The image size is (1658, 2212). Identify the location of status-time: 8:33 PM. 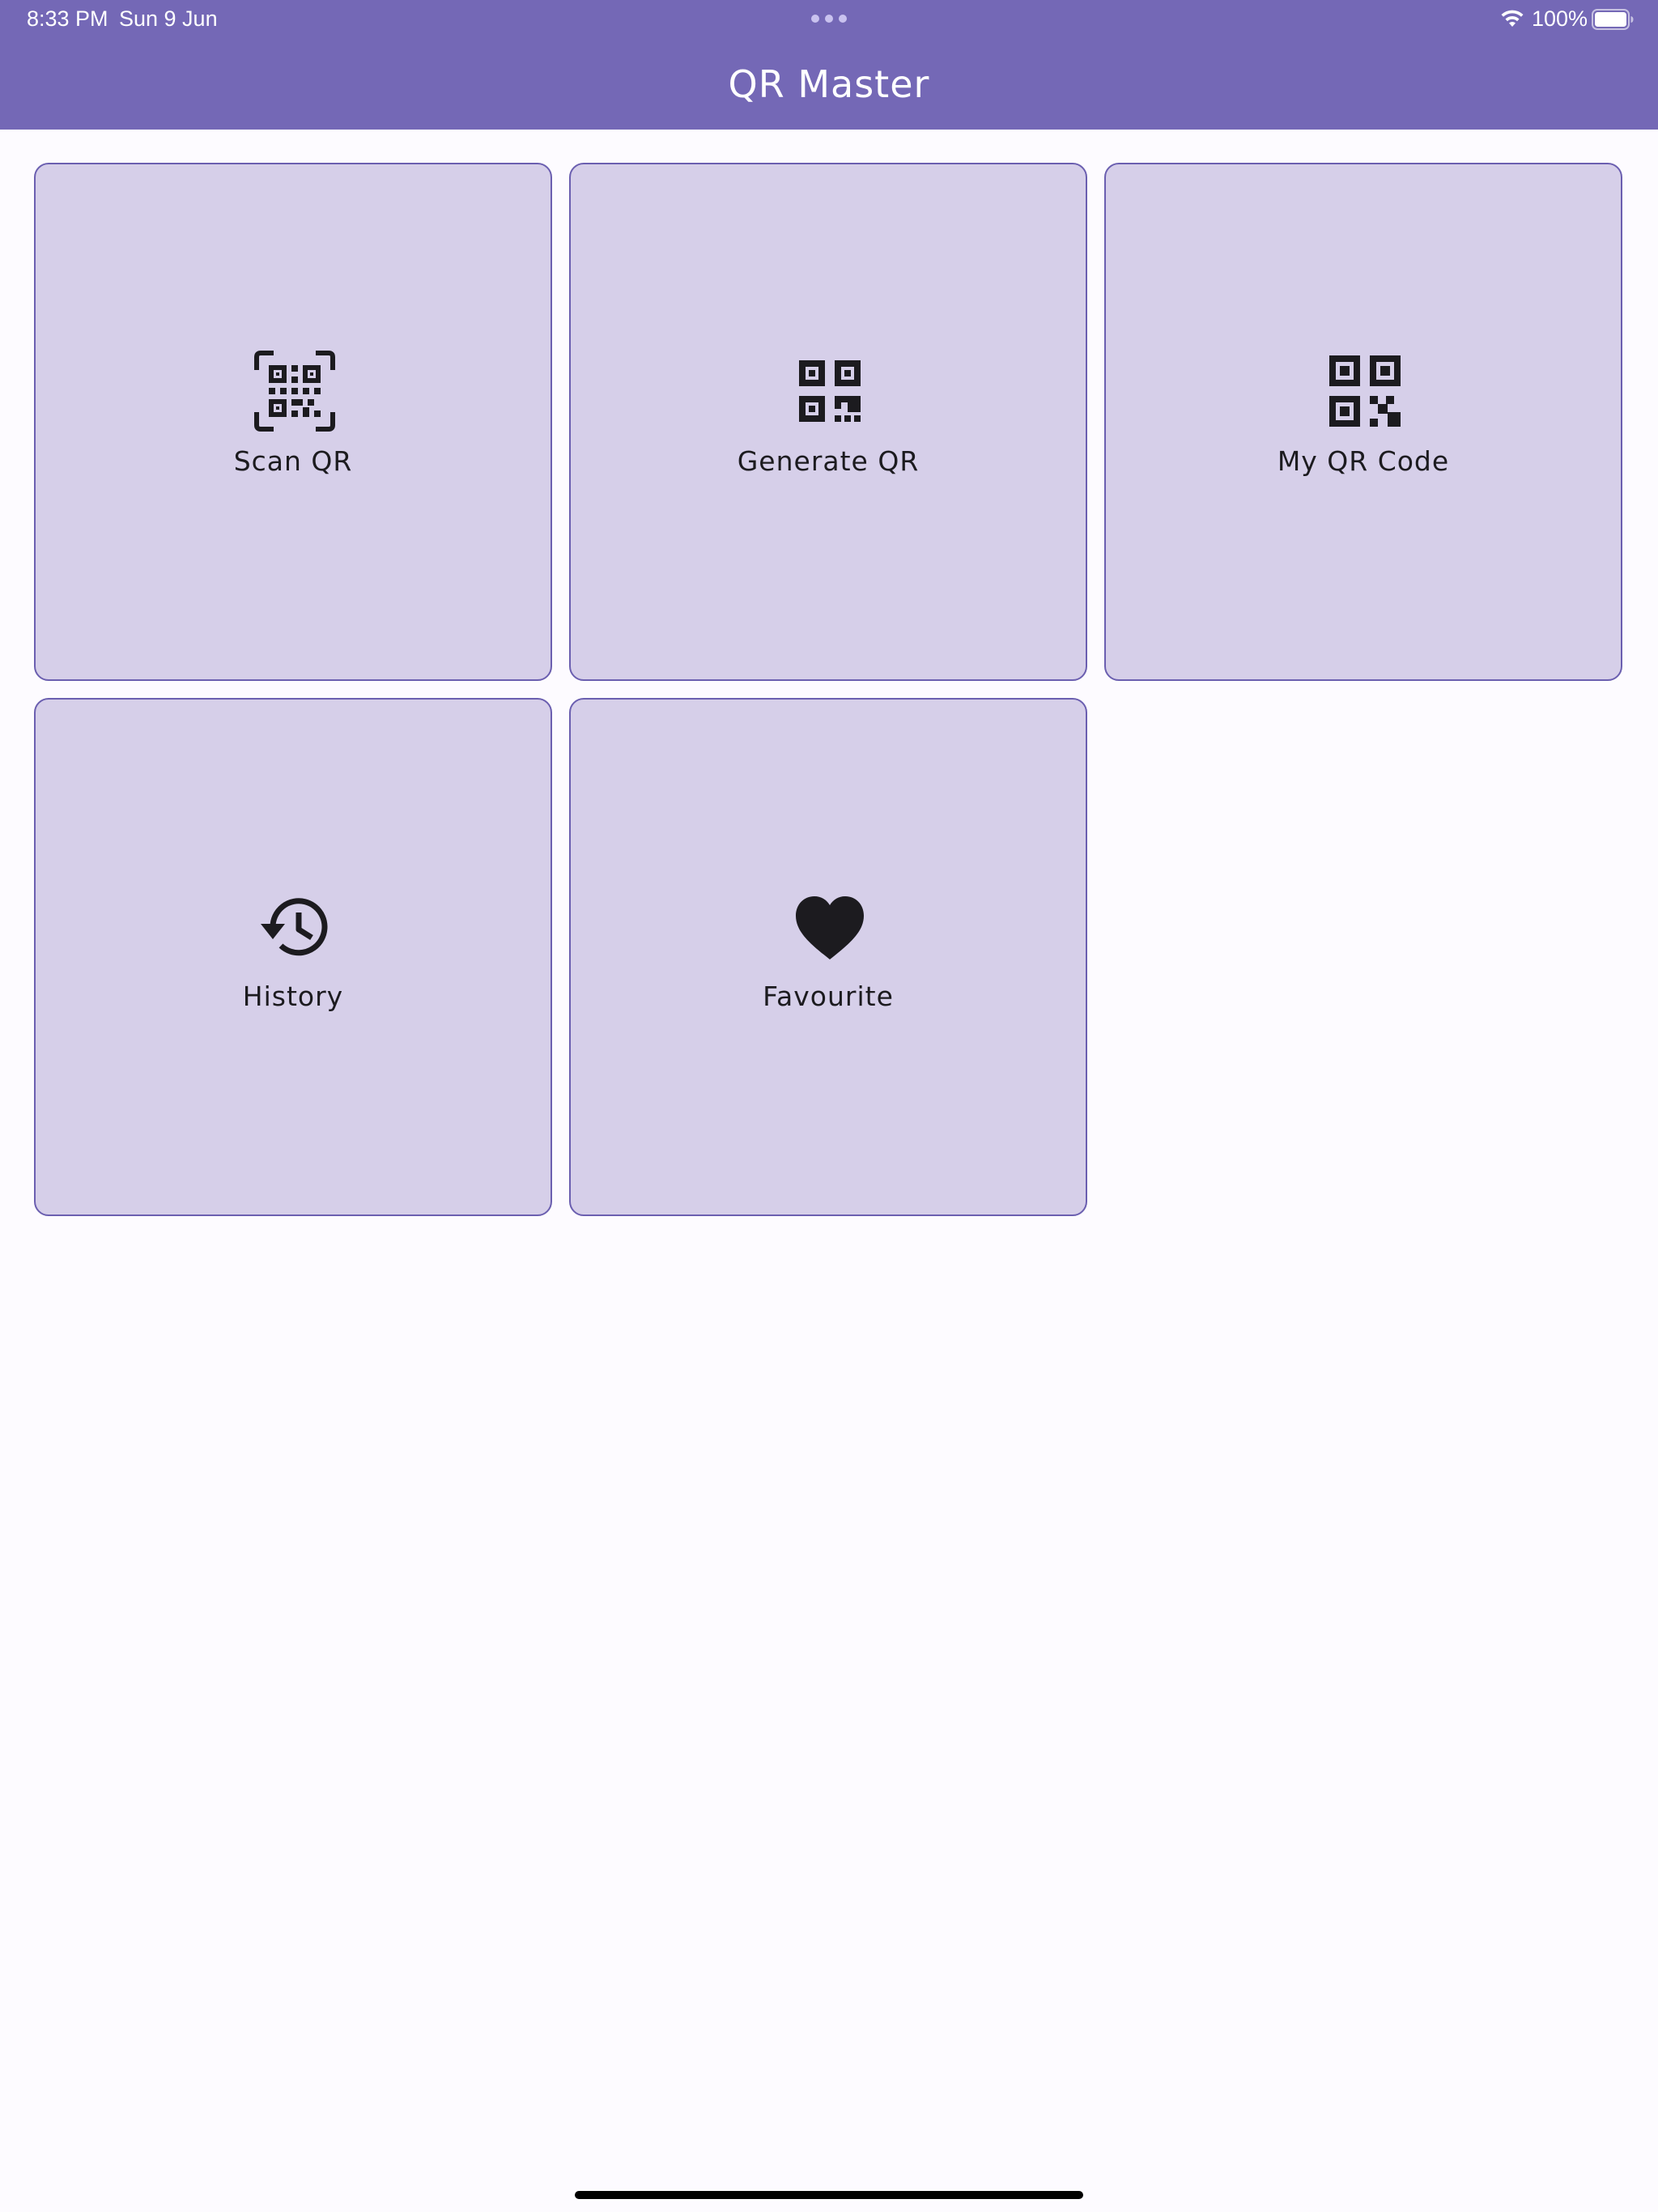
(67, 19).